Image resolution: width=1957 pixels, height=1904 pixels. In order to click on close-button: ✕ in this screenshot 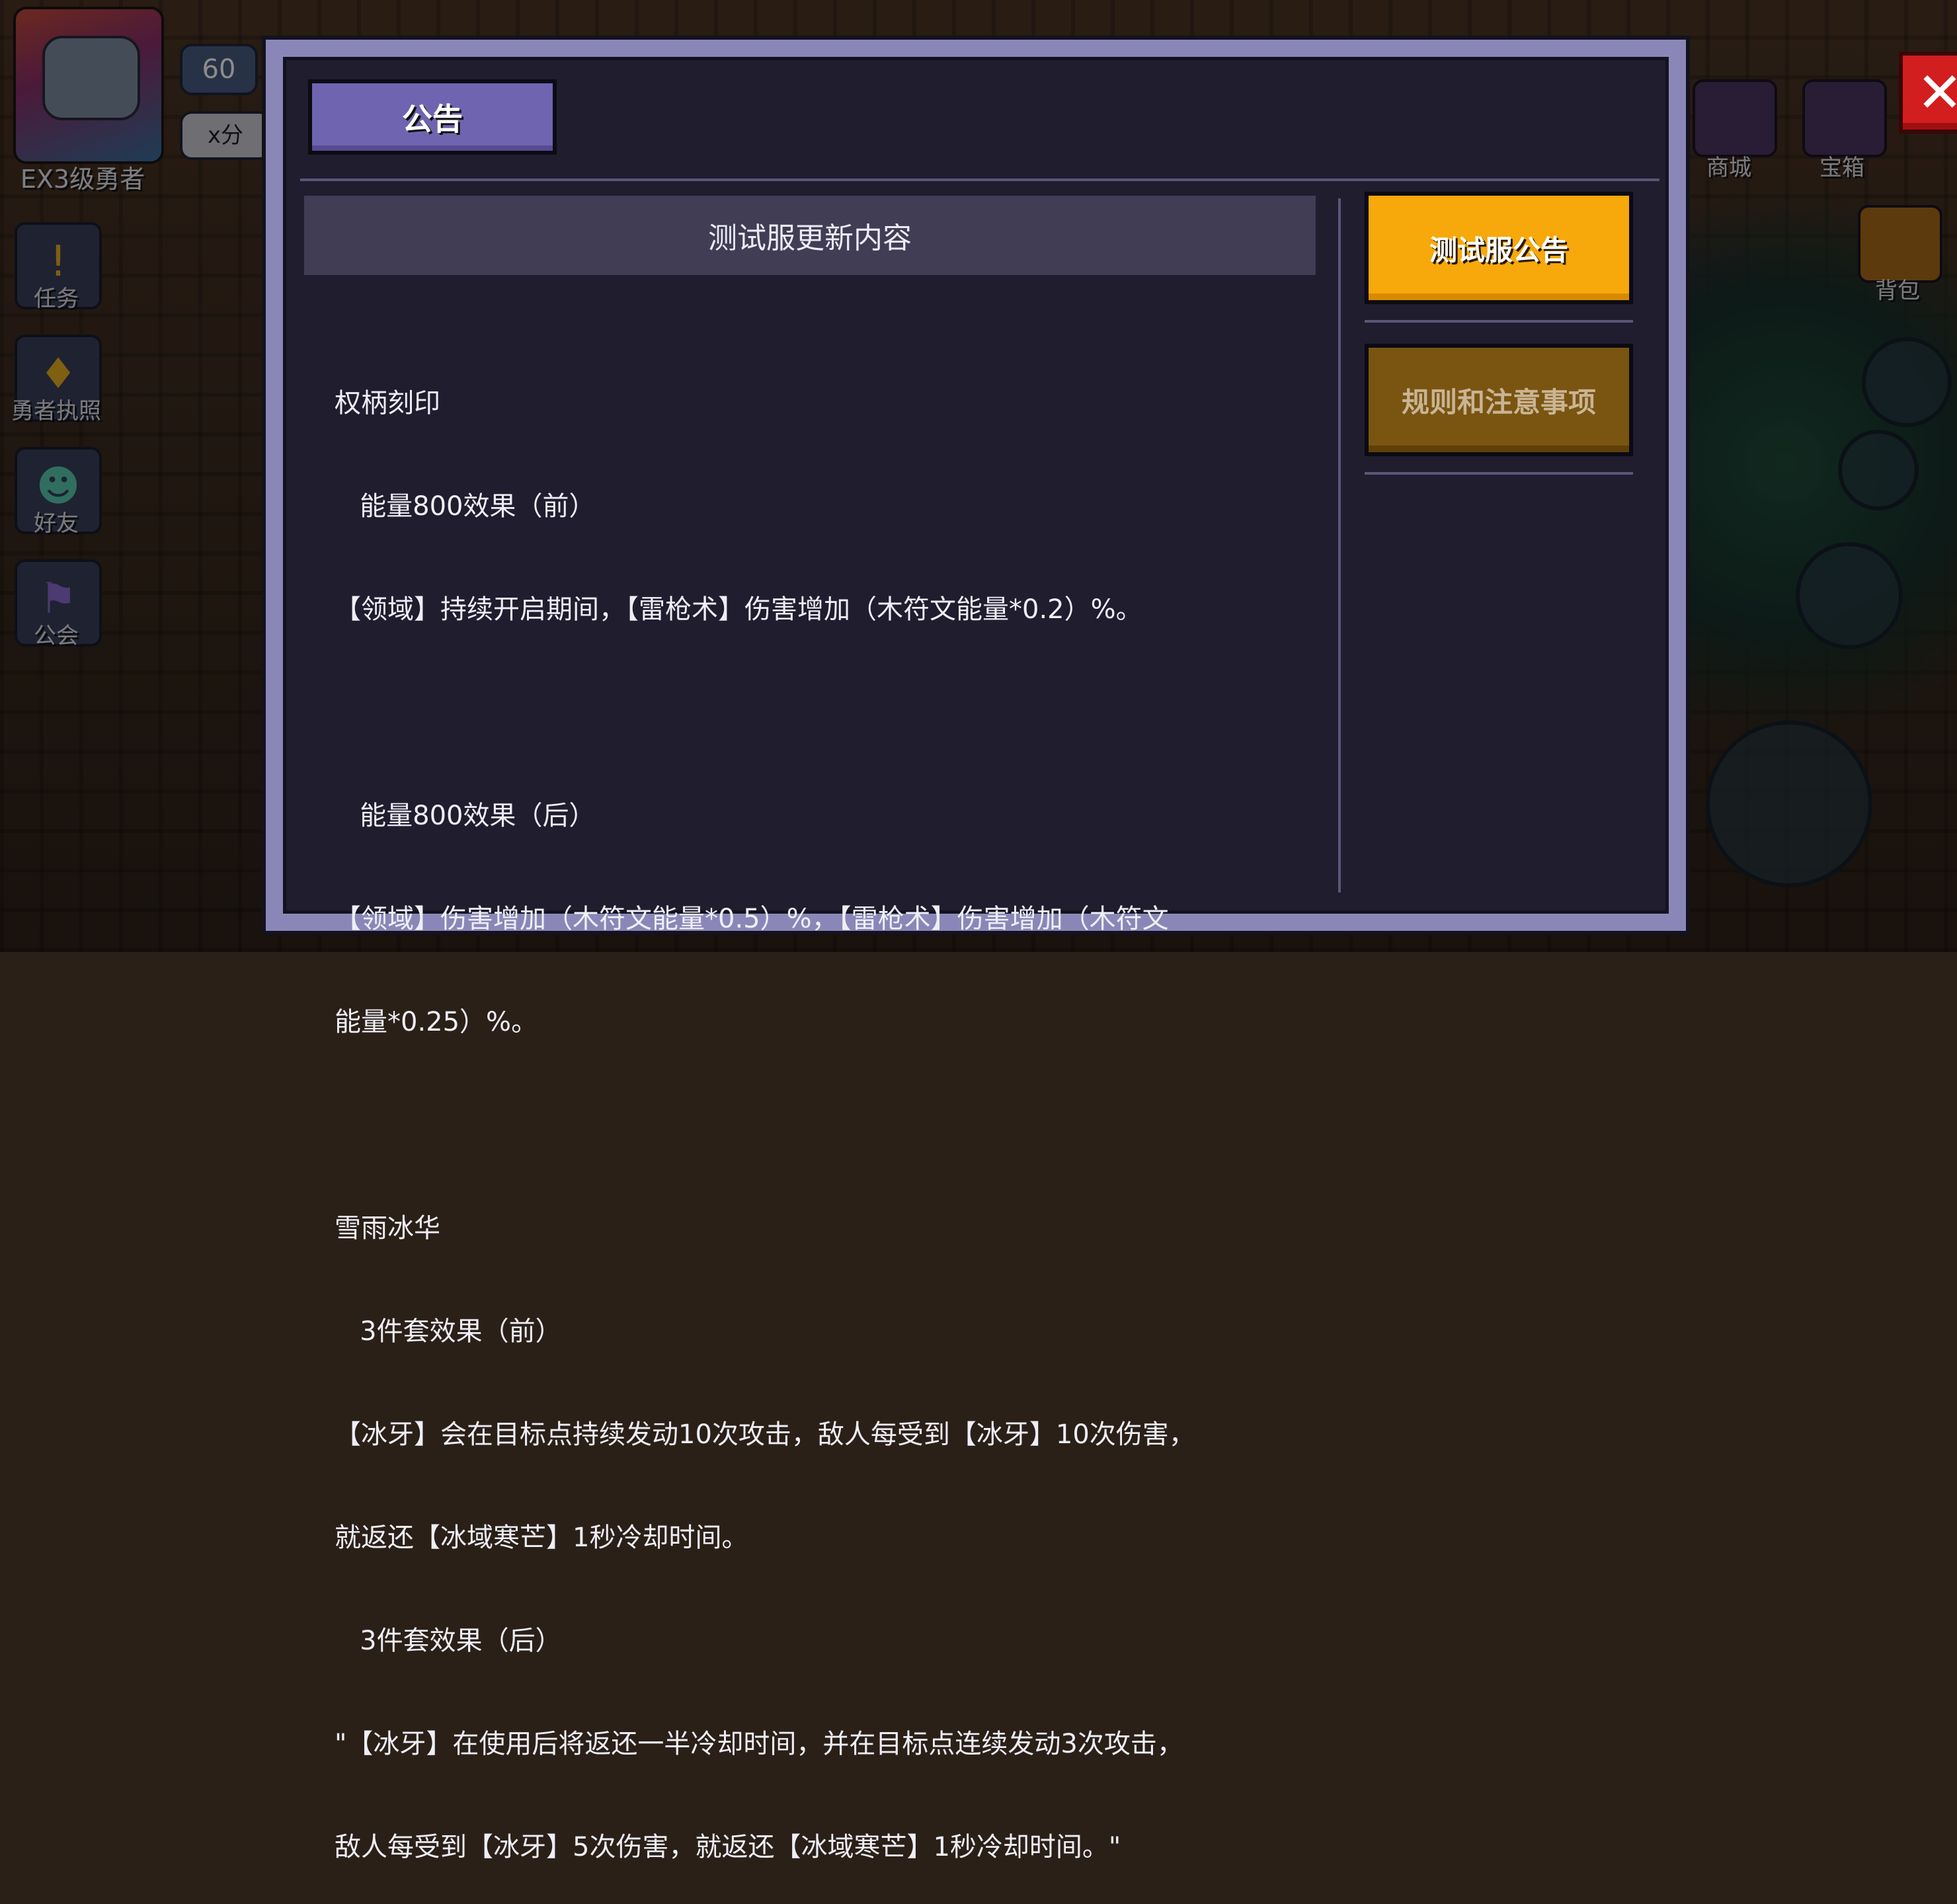, I will do `click(1928, 93)`.